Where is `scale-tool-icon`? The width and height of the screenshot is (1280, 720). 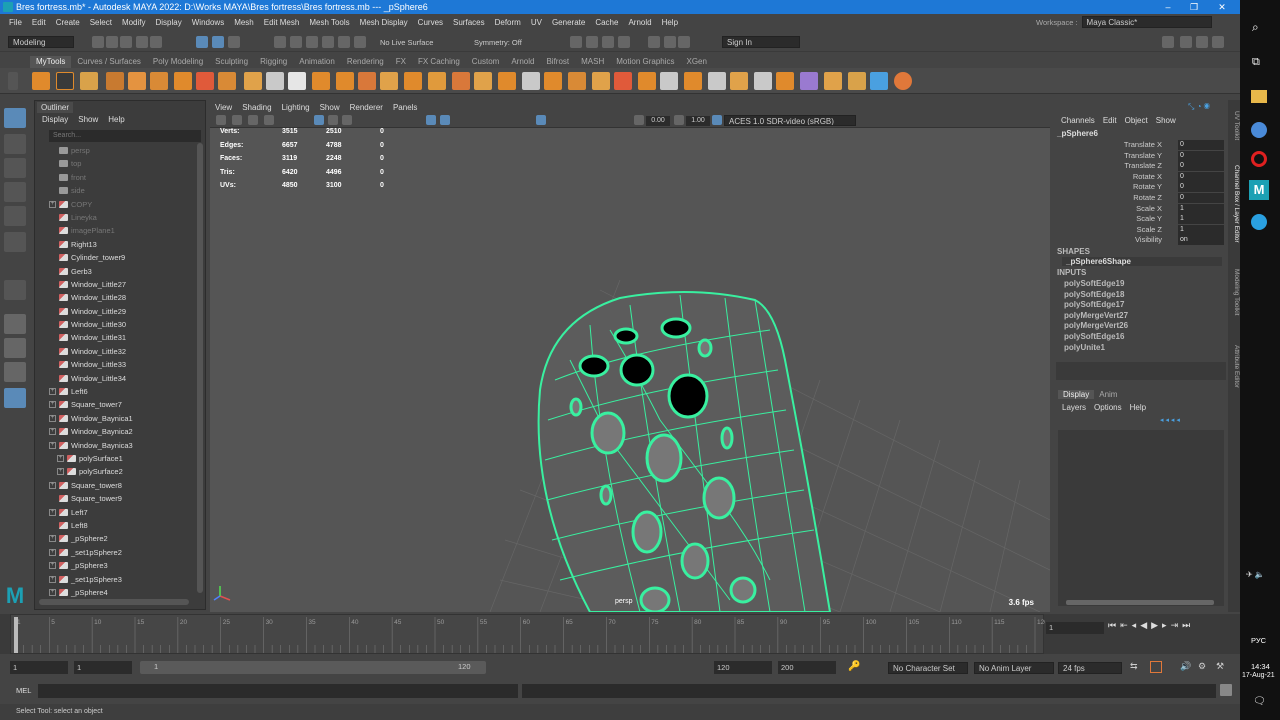
scale-tool-icon is located at coordinates (15, 242).